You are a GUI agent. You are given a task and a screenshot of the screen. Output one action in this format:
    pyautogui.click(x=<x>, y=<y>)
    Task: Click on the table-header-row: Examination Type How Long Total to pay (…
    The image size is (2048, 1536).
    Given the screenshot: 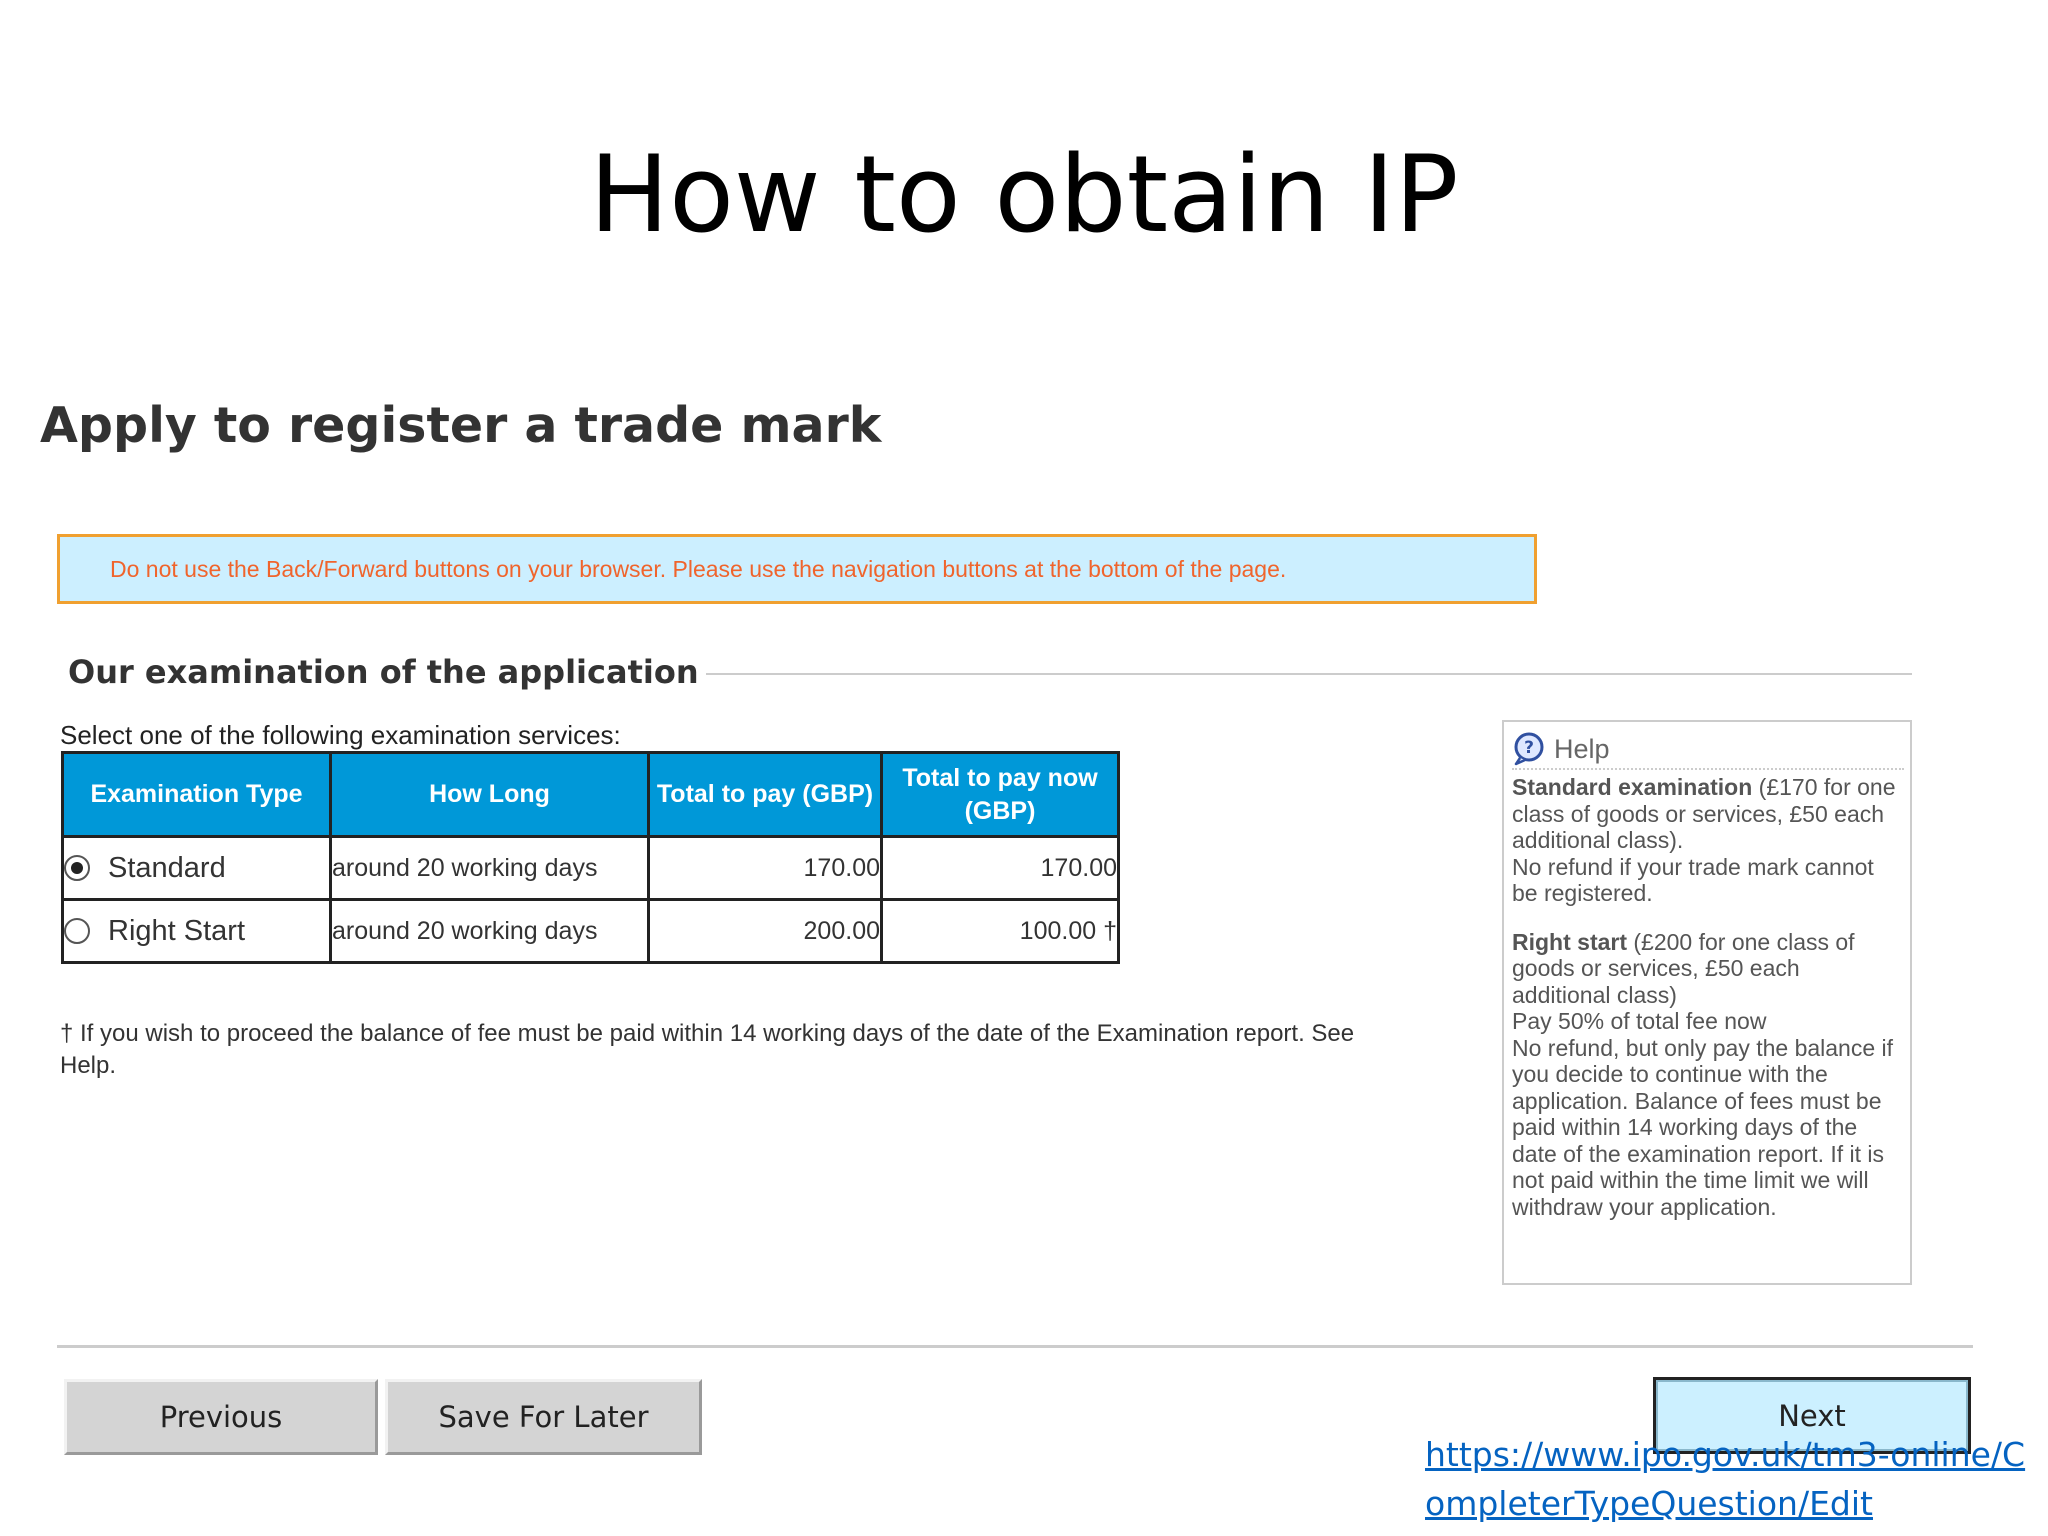 What is the action you would take?
    pyautogui.click(x=590, y=794)
    